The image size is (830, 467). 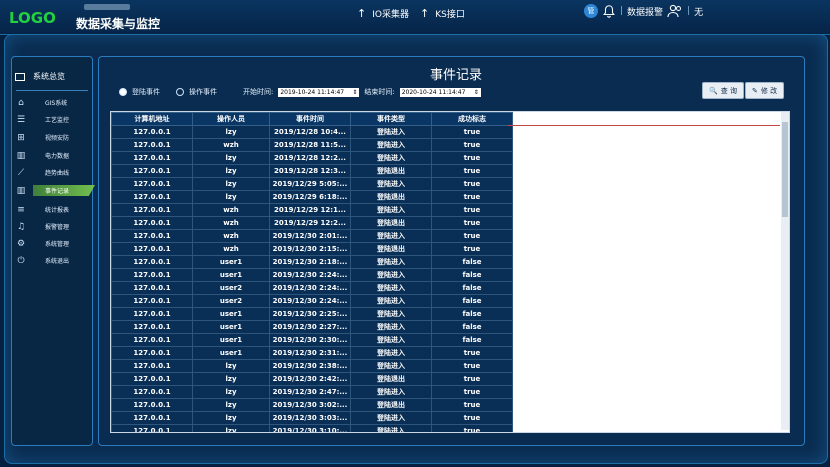 What do you see at coordinates (728, 90) in the screenshot?
I see `search-button-label: 查 询` at bounding box center [728, 90].